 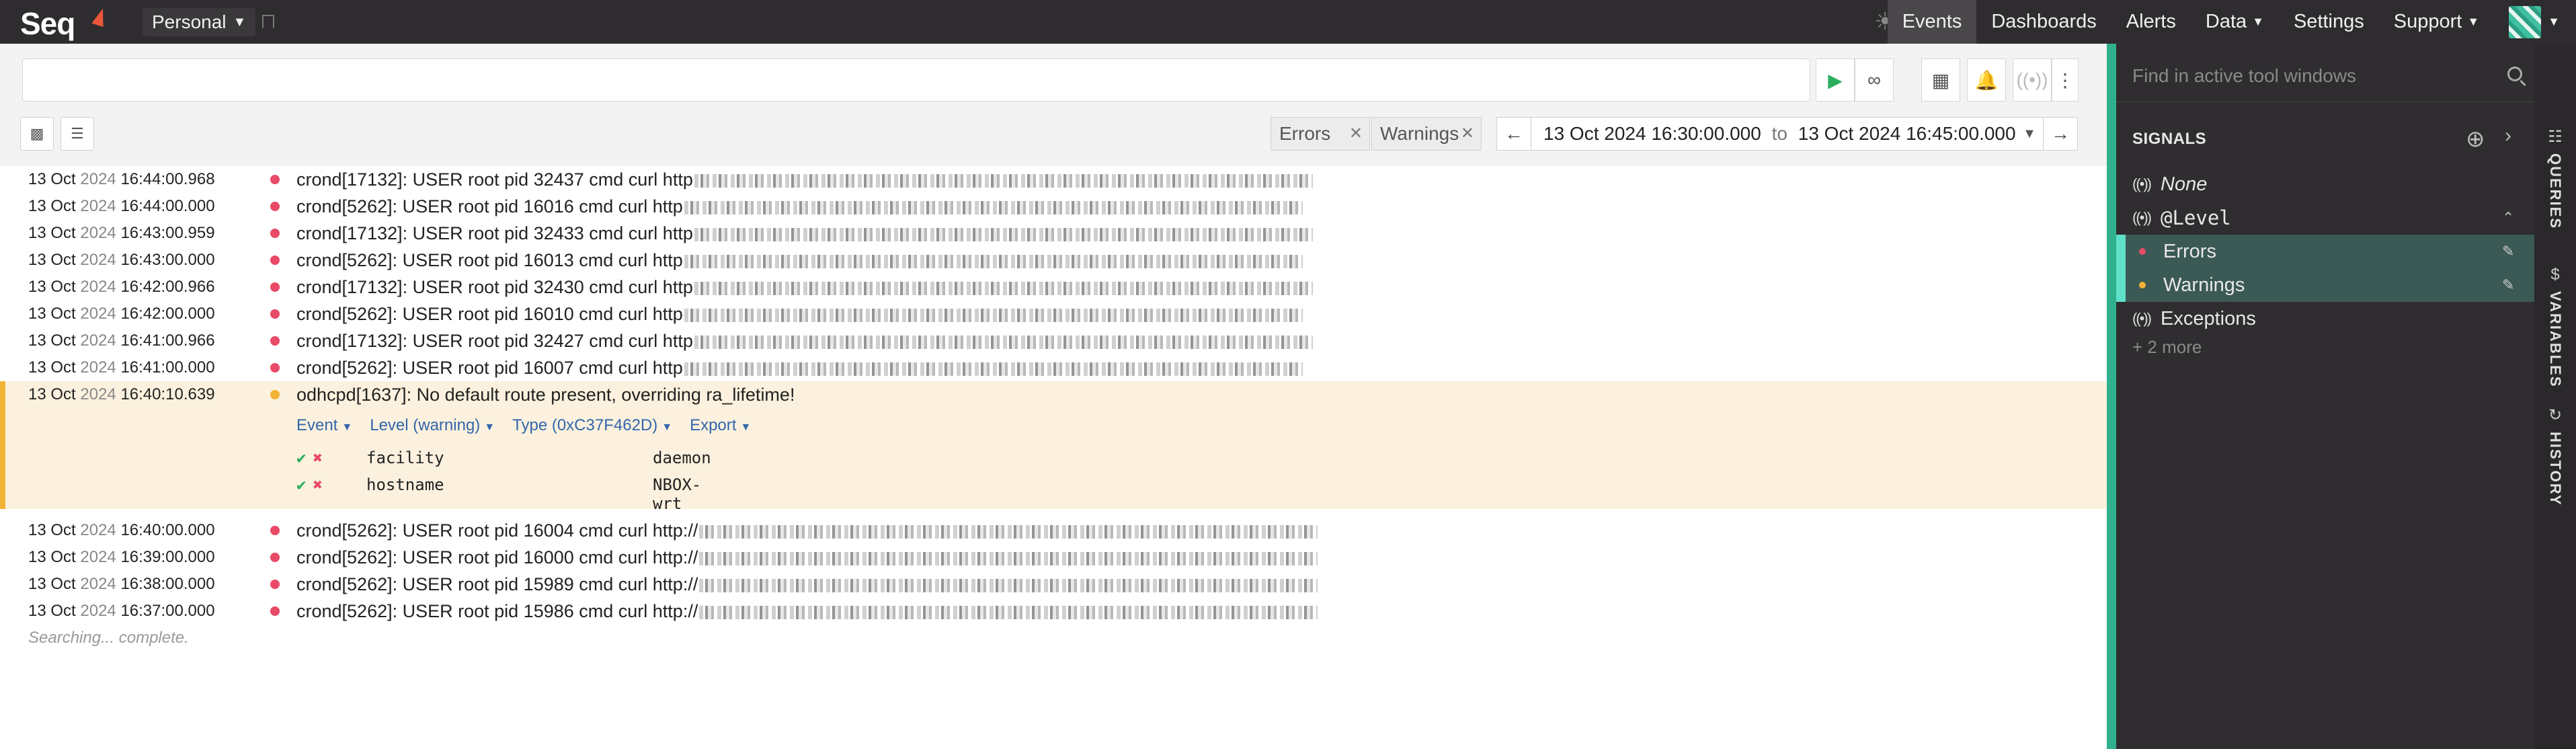 What do you see at coordinates (916, 80) in the screenshot?
I see `search-input` at bounding box center [916, 80].